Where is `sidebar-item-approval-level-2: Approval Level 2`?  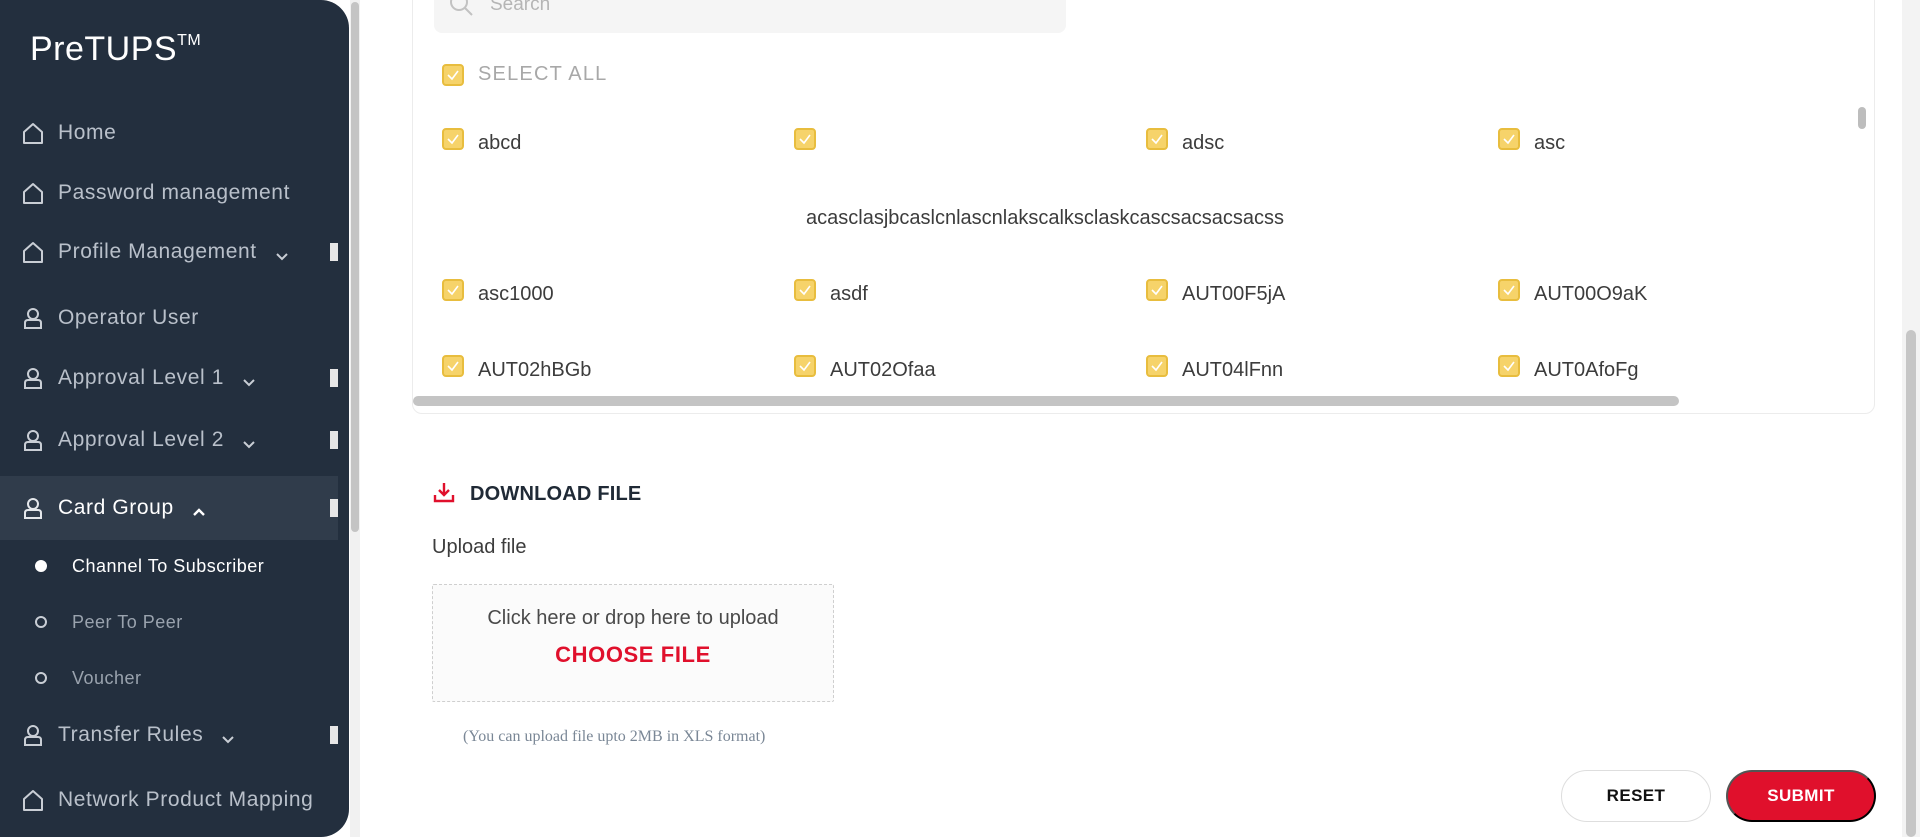
sidebar-item-approval-level-2: Approval Level 2 is located at coordinates (169, 440).